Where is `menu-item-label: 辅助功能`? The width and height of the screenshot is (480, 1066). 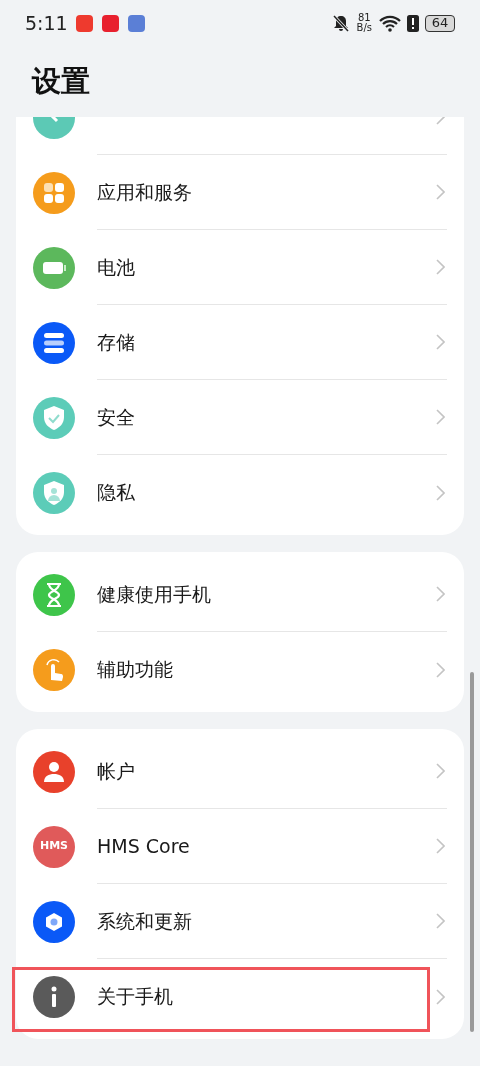
menu-item-label: 辅助功能 is located at coordinates (135, 670).